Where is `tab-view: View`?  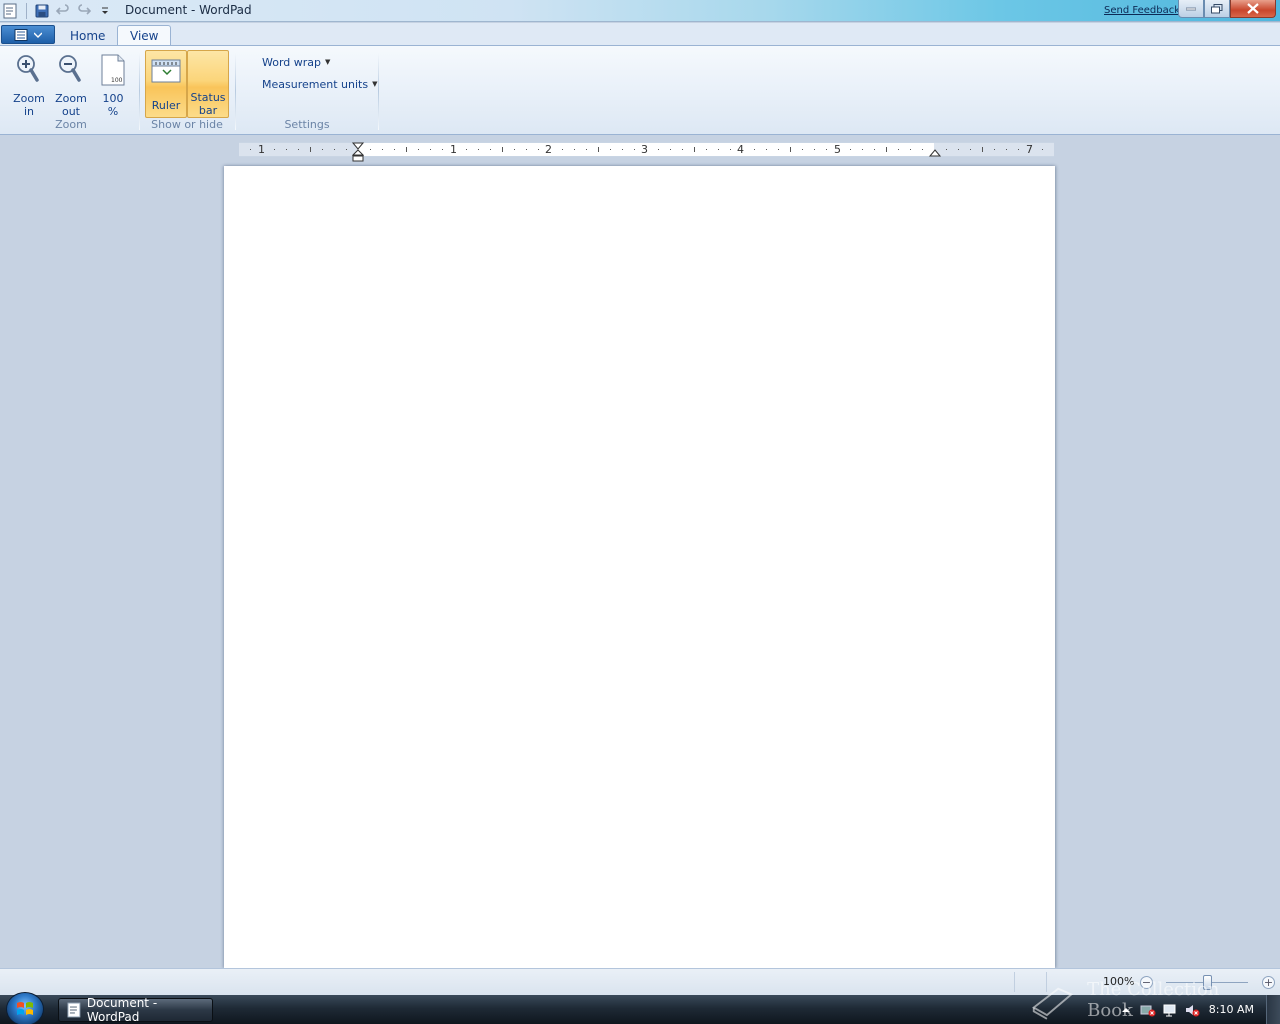
tab-view: View is located at coordinates (144, 35).